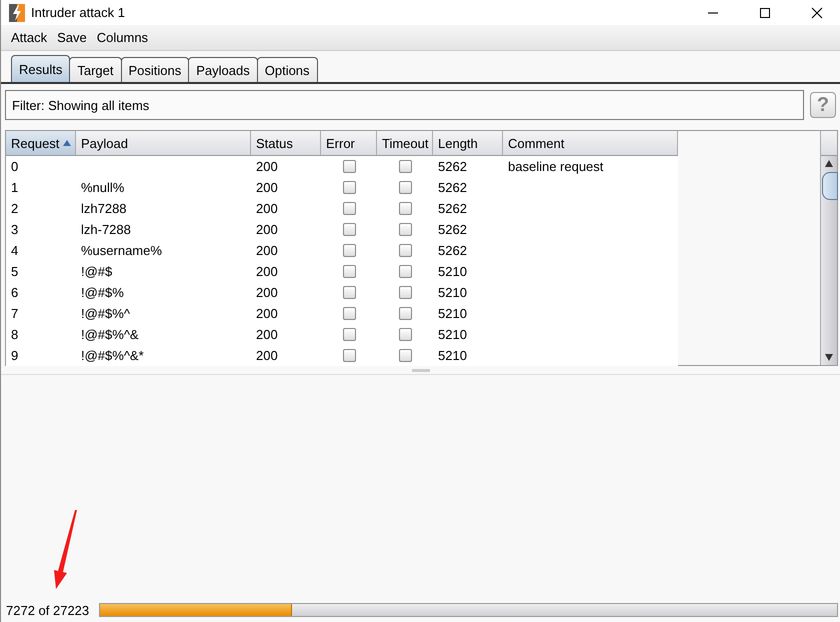  What do you see at coordinates (14, 355) in the screenshot?
I see `table-cell: 9` at bounding box center [14, 355].